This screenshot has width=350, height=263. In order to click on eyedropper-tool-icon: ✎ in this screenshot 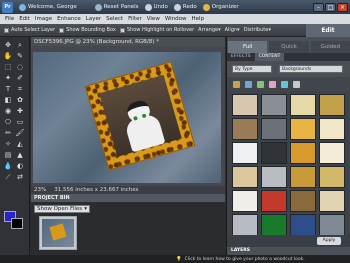, I will do `click(20, 56)`.